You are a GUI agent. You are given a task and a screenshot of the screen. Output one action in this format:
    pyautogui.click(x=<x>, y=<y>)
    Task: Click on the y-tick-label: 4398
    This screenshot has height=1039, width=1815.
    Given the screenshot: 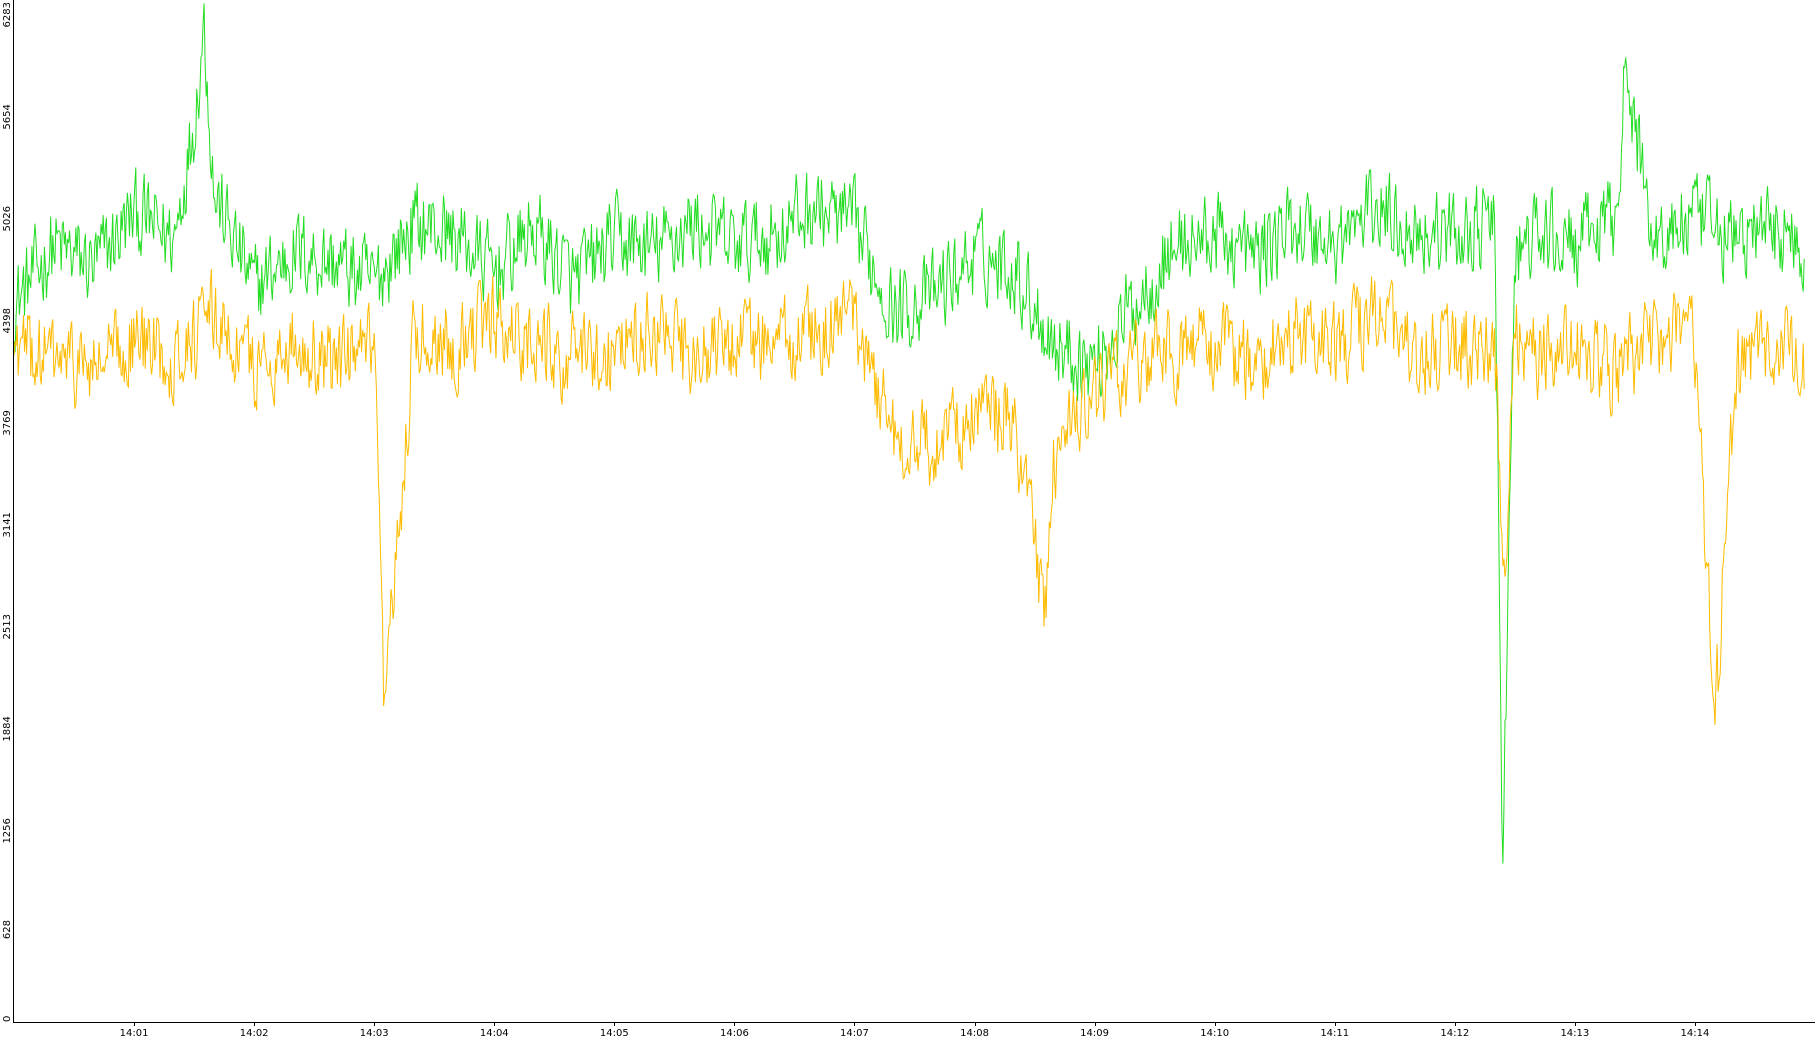 What is the action you would take?
    pyautogui.click(x=7, y=320)
    